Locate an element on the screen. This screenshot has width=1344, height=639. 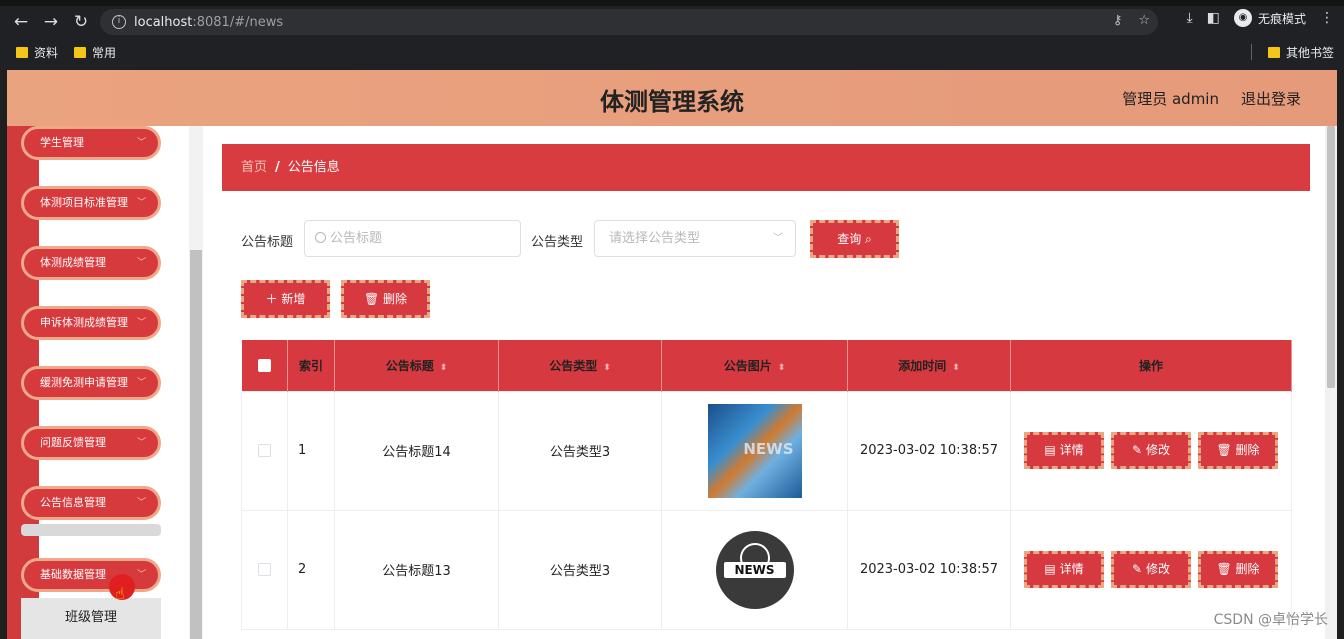
sidebar-item-feedback: 问题反馈管理 ﹀ is located at coordinates (91, 443).